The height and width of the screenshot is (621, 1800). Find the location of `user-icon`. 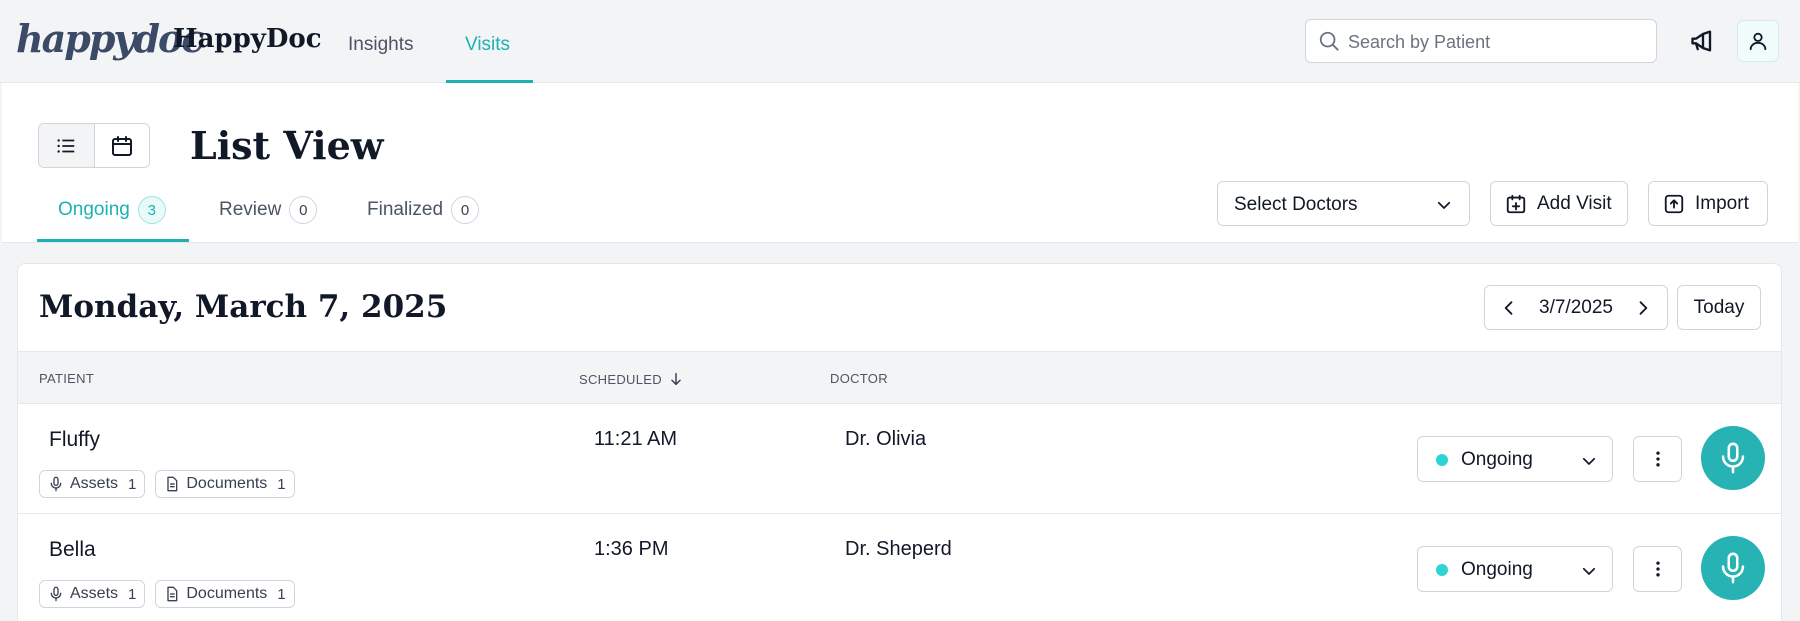

user-icon is located at coordinates (1758, 41).